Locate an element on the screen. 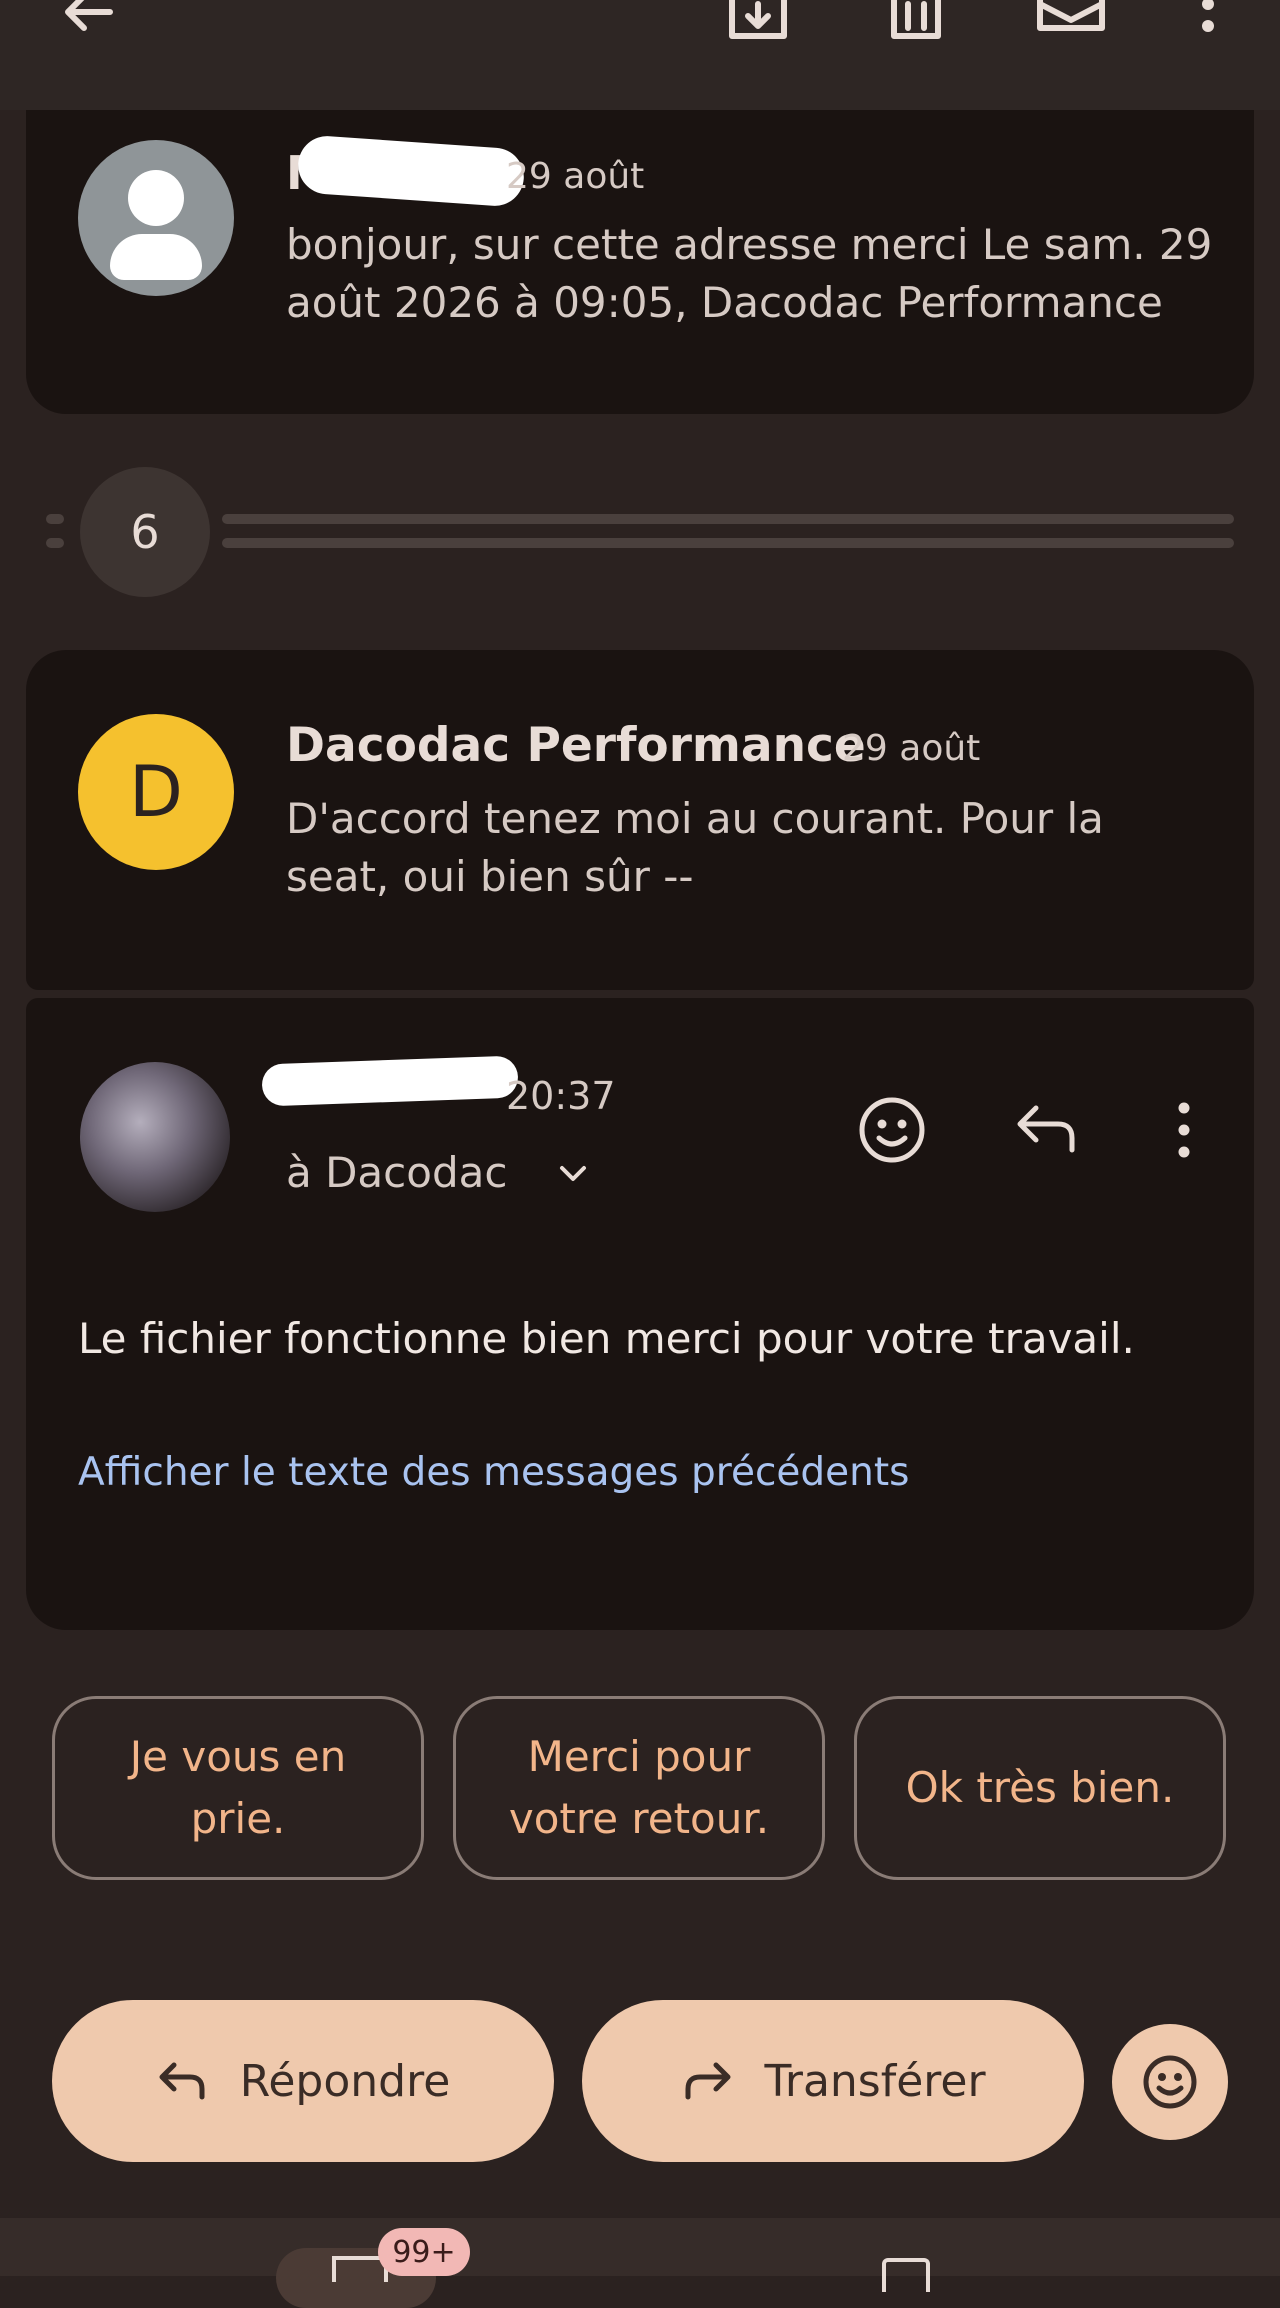 The image size is (1280, 2308). top-app-bar is located at coordinates (640, 55).